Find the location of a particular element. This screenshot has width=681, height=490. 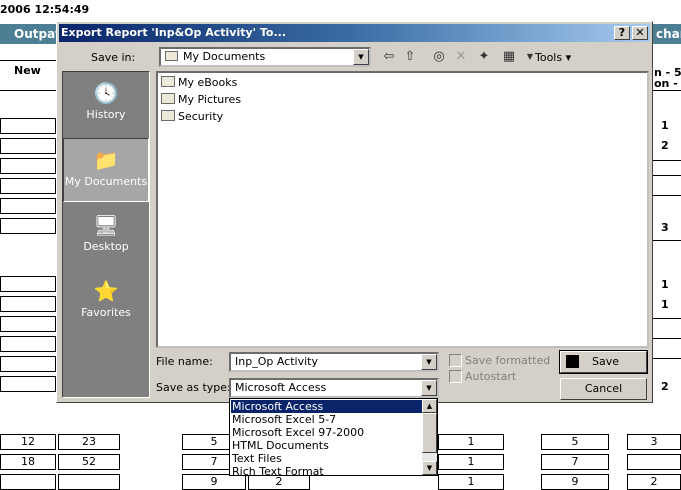

report-value: 2 is located at coordinates (665, 145).